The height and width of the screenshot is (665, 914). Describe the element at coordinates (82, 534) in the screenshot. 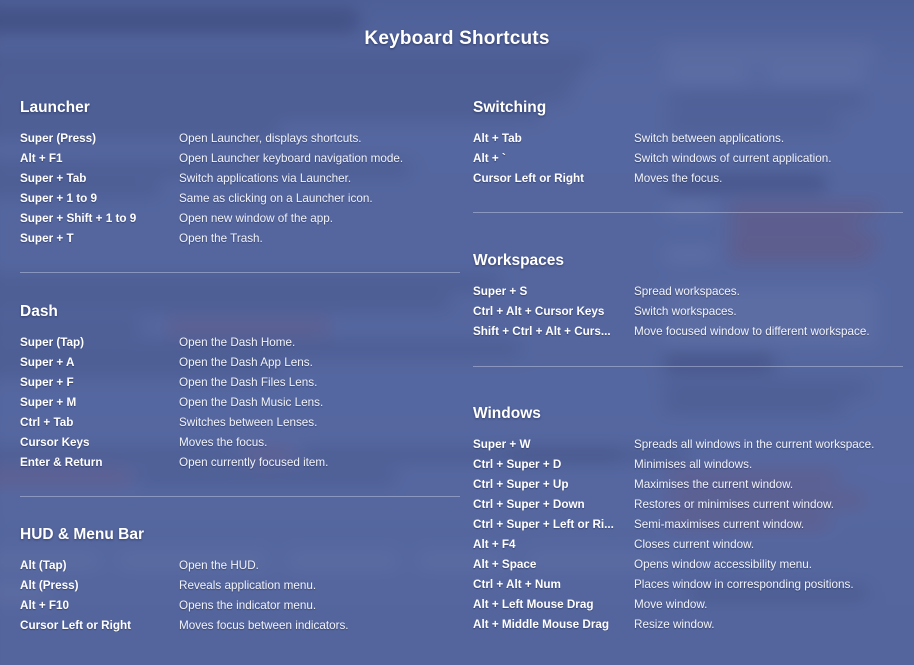

I see `section-title-hud-menu-bar: HUD & Menu Bar` at that location.